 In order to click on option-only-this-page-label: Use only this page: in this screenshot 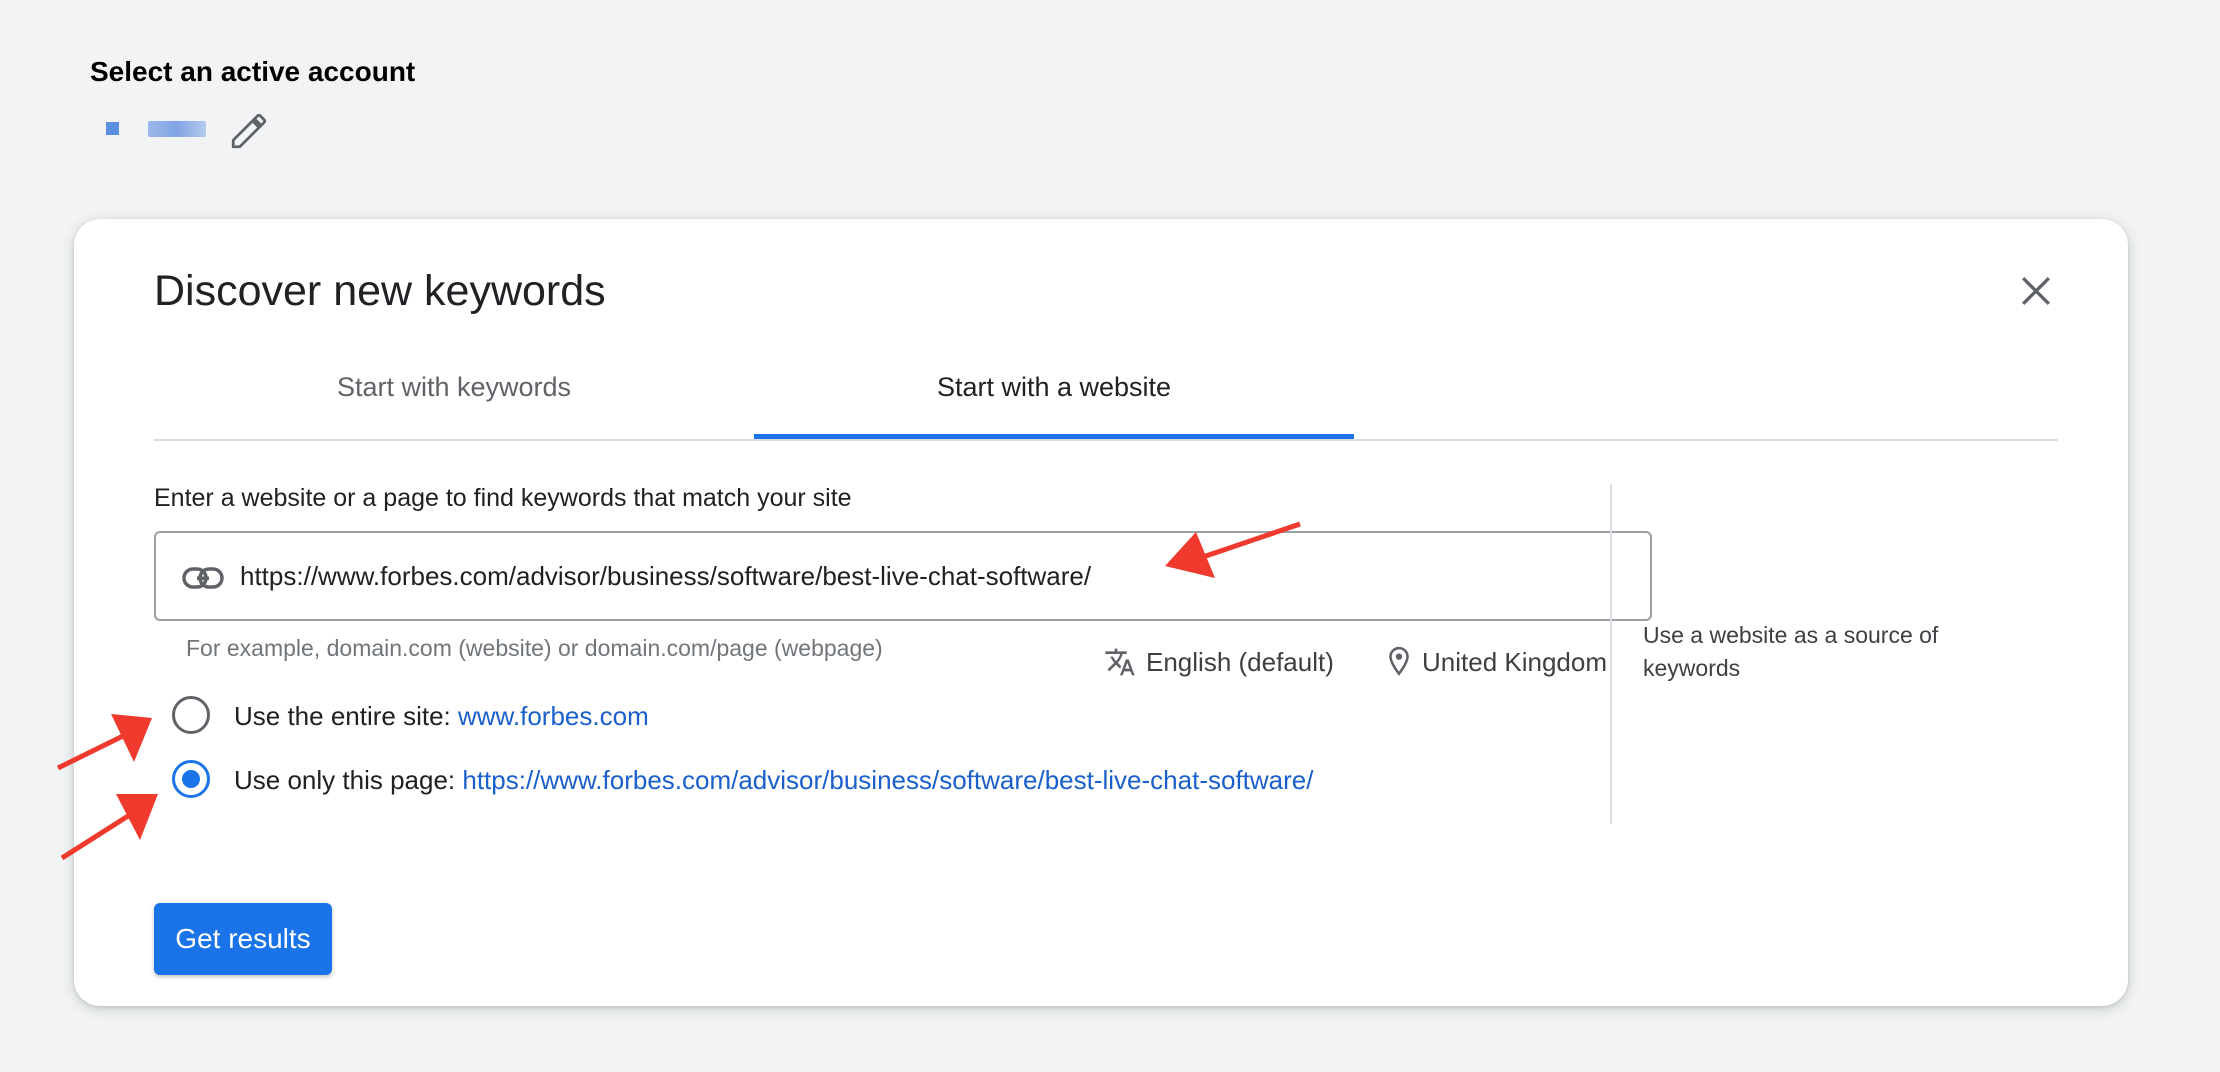, I will do `click(348, 780)`.